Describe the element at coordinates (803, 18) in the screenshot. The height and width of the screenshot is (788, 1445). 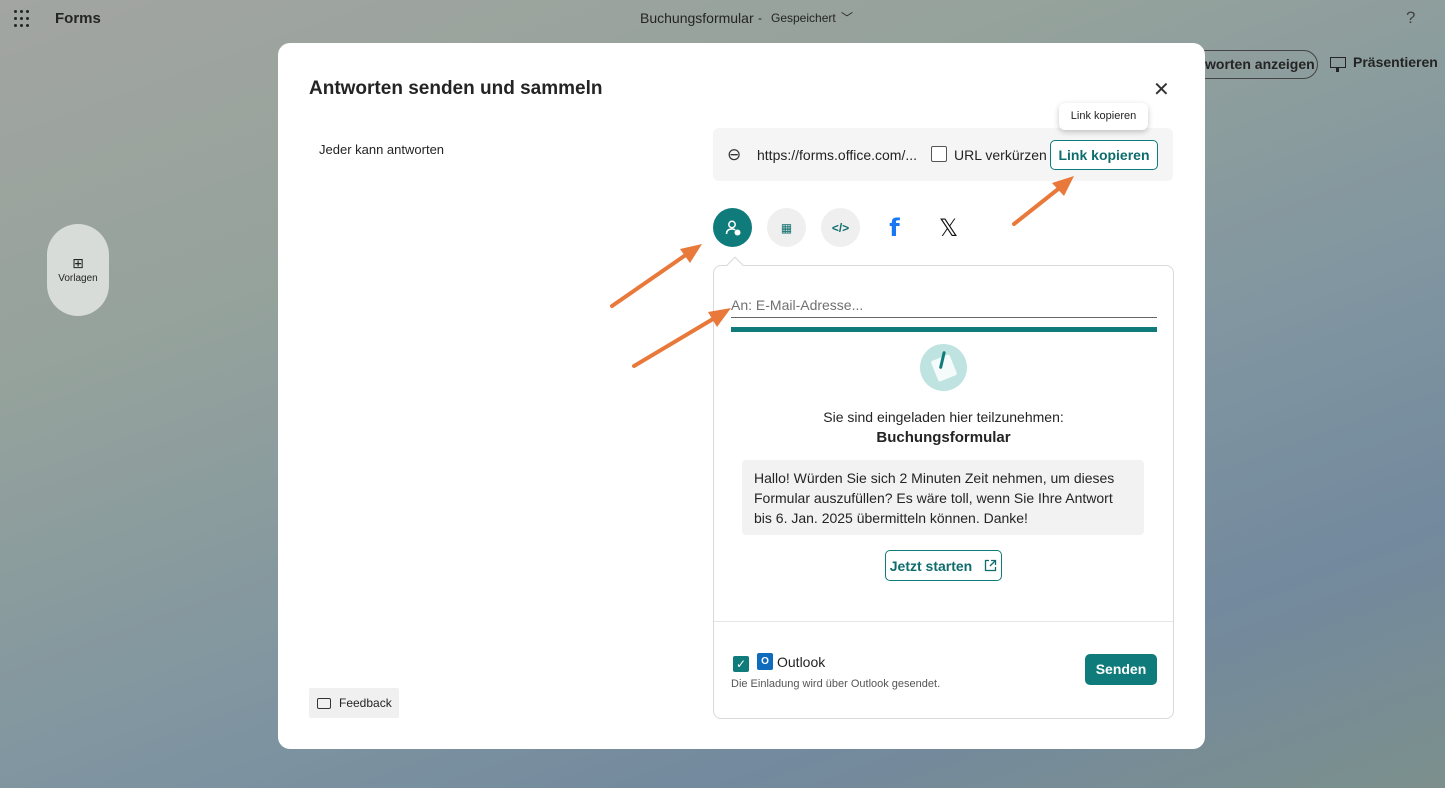
I see `save-status: Gespeichert` at that location.